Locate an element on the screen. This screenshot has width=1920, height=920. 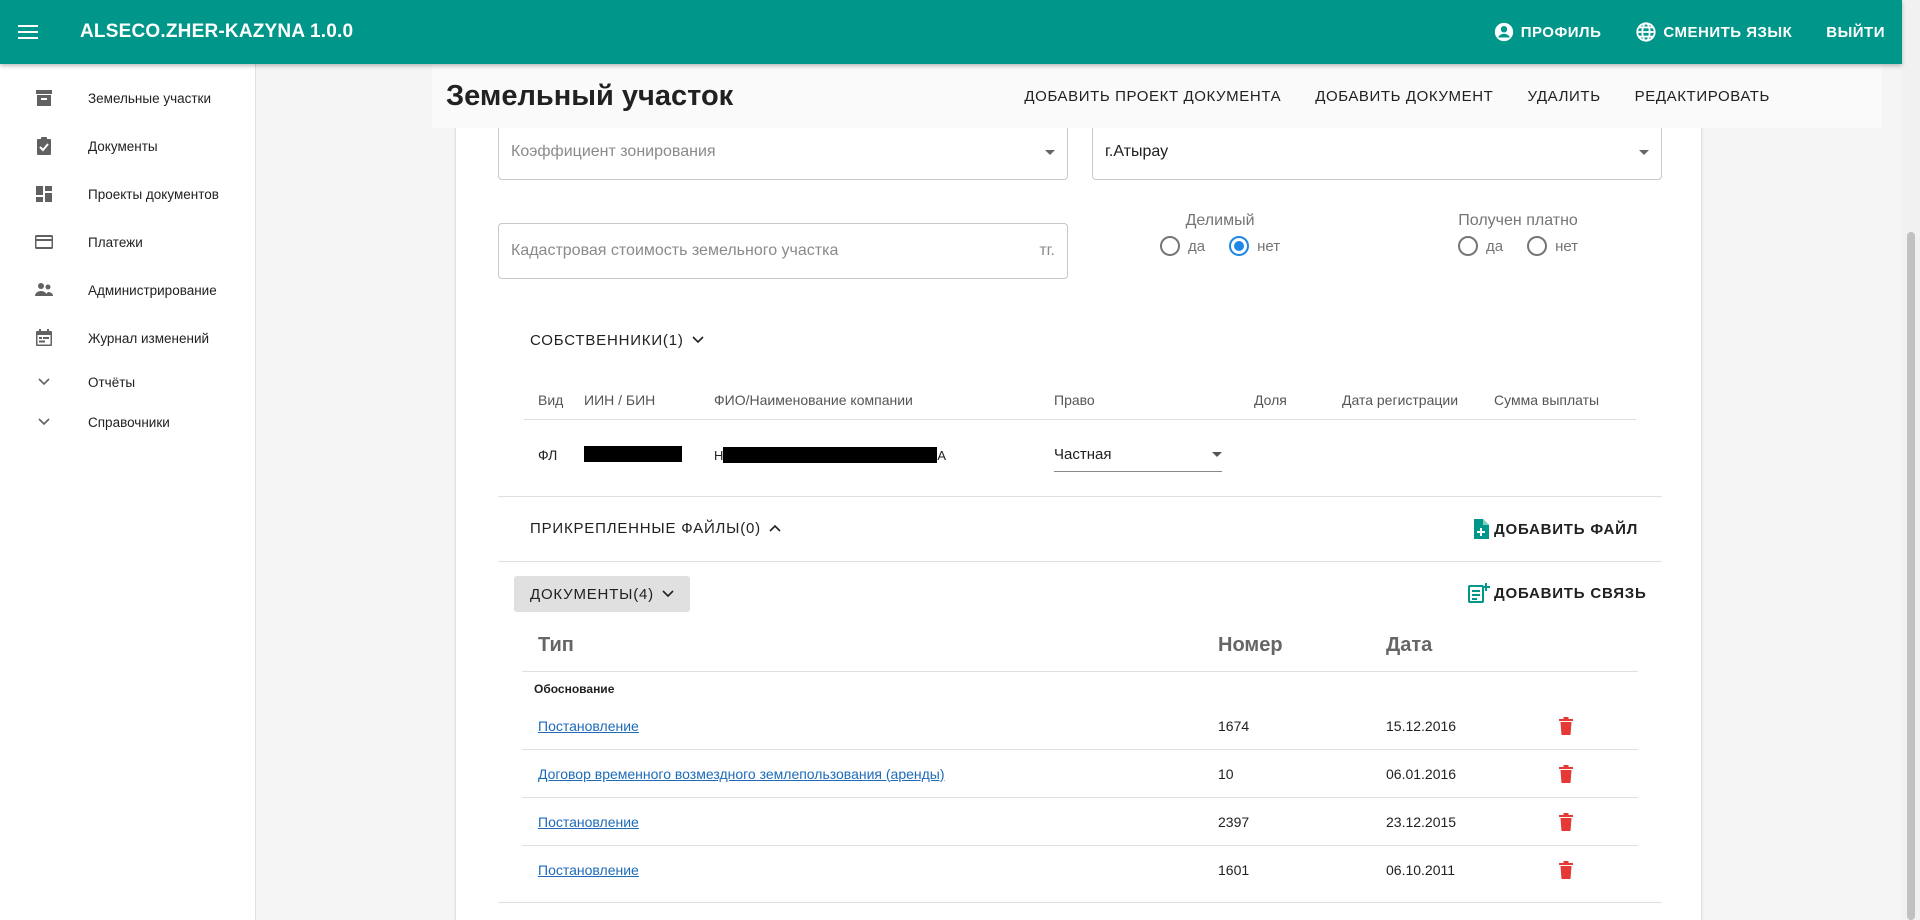
add-document-project-button: ДОБАВИТЬ ПРОЕКТ ДОКУМЕНТА is located at coordinates (1152, 96).